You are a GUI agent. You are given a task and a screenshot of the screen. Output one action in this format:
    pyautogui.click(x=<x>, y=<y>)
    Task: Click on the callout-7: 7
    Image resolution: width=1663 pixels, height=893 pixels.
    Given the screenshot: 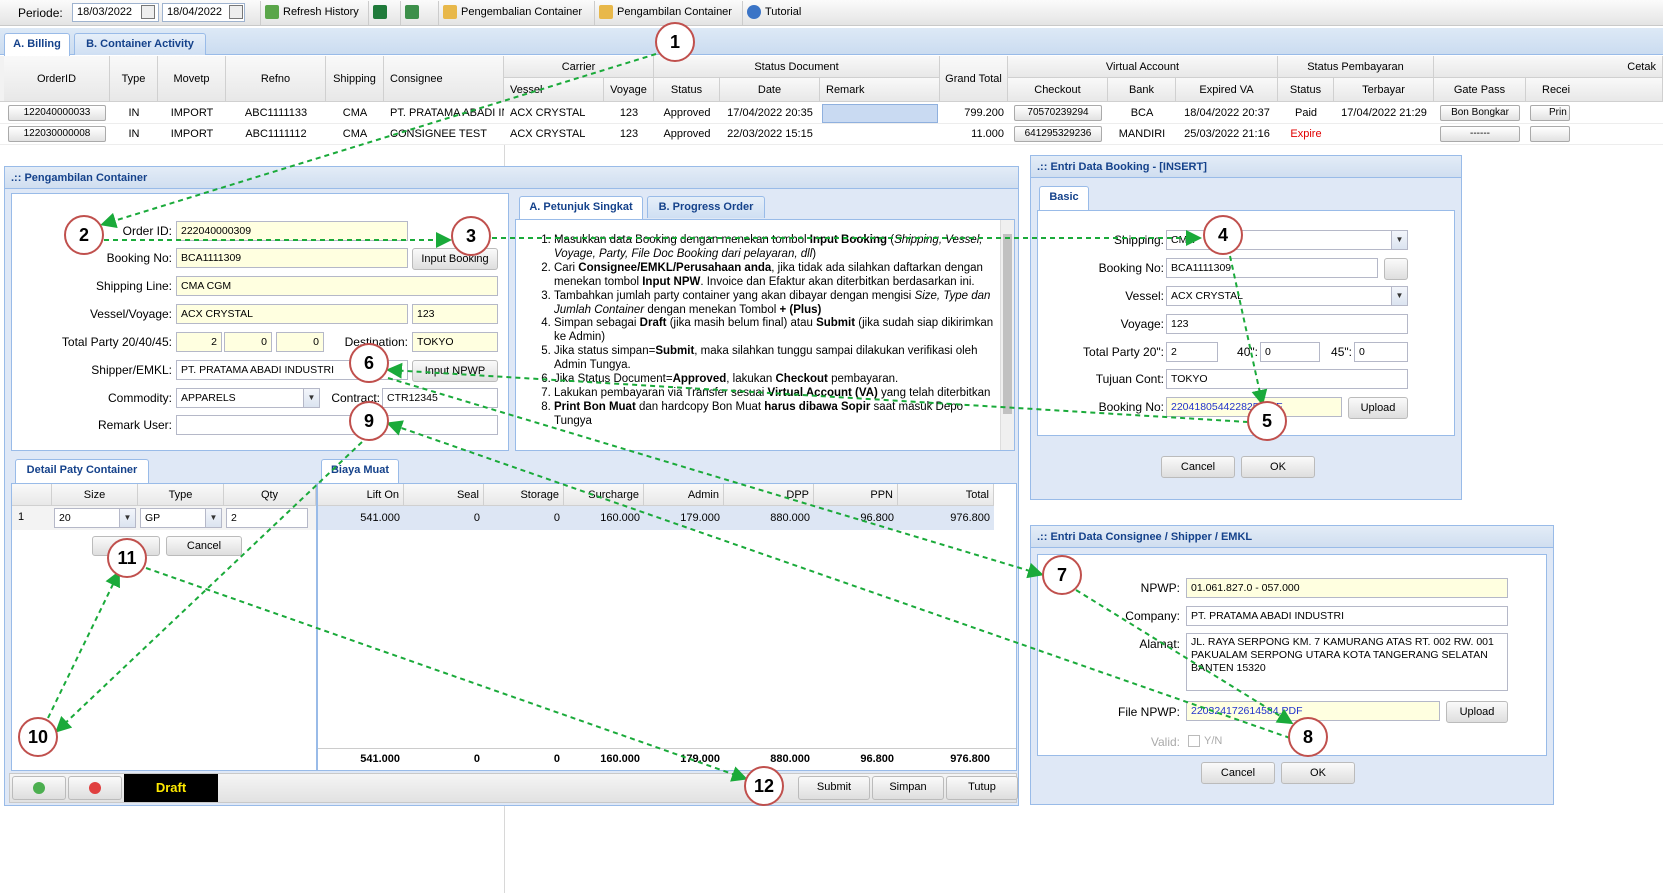 What is the action you would take?
    pyautogui.click(x=1062, y=575)
    